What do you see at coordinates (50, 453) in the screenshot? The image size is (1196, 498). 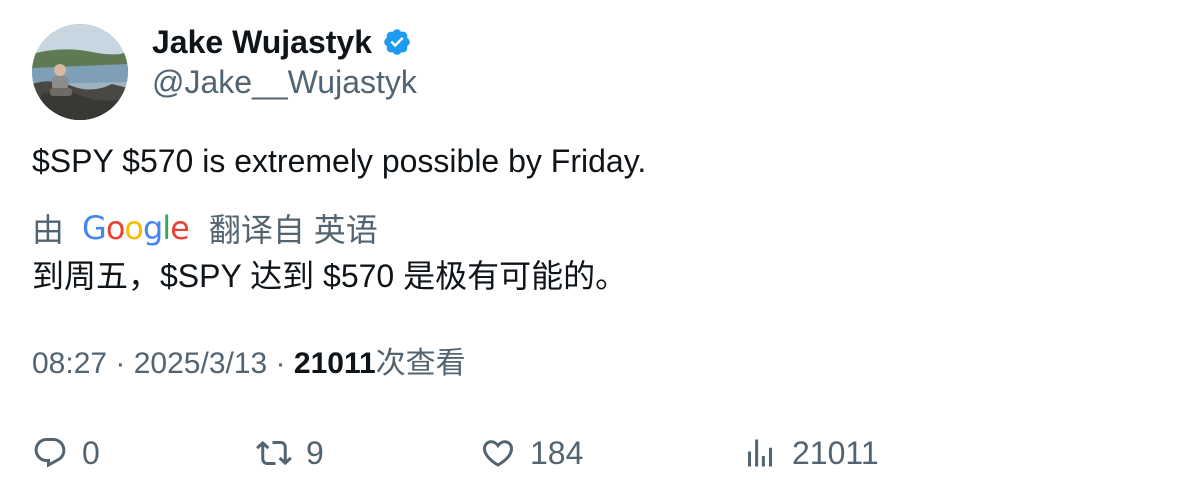 I see `reply-icon` at bounding box center [50, 453].